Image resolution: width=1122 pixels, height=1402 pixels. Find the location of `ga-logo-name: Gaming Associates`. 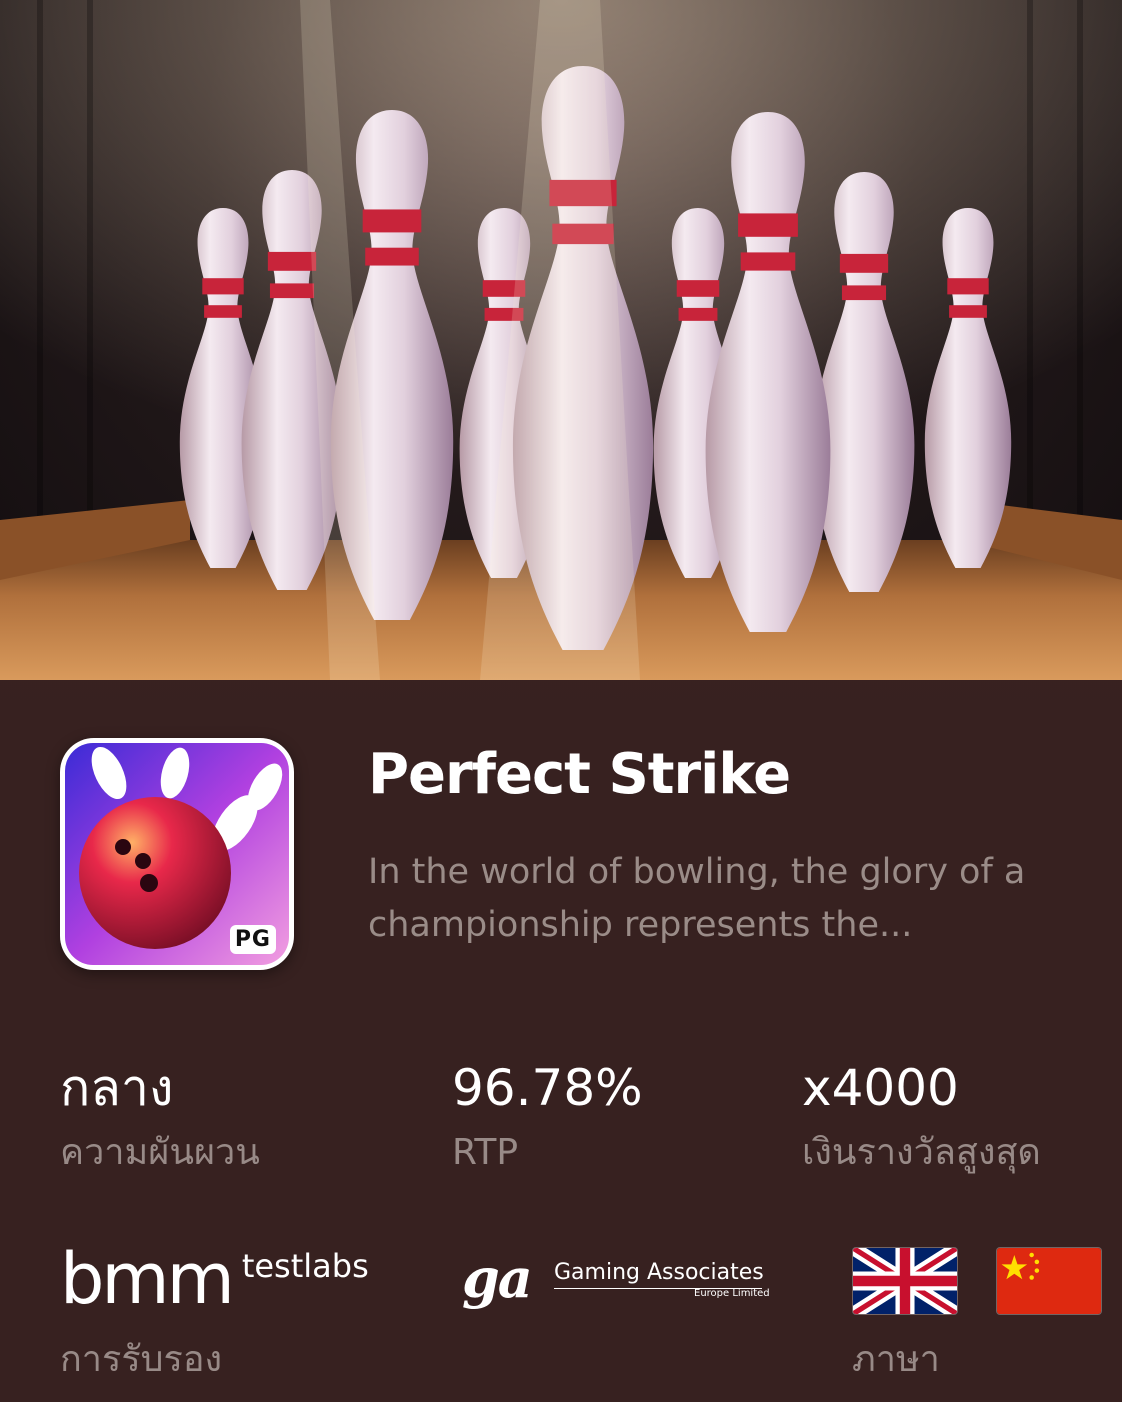

ga-logo-name: Gaming Associates is located at coordinates (659, 1272).